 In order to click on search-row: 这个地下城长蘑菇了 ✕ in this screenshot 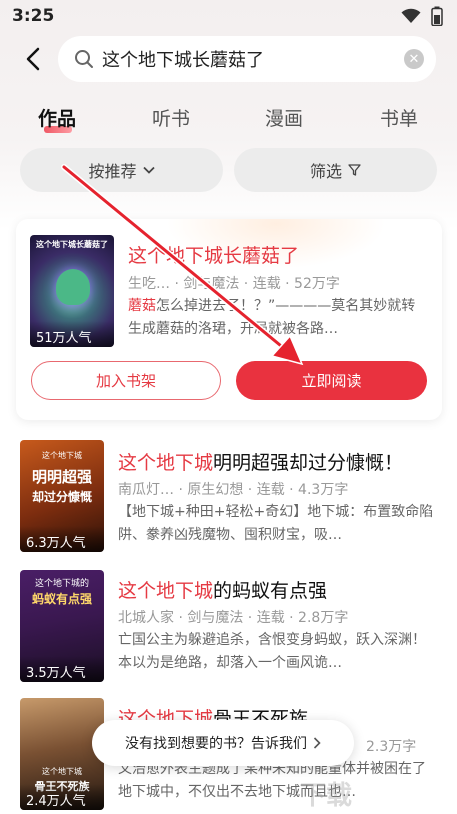, I will do `click(228, 59)`.